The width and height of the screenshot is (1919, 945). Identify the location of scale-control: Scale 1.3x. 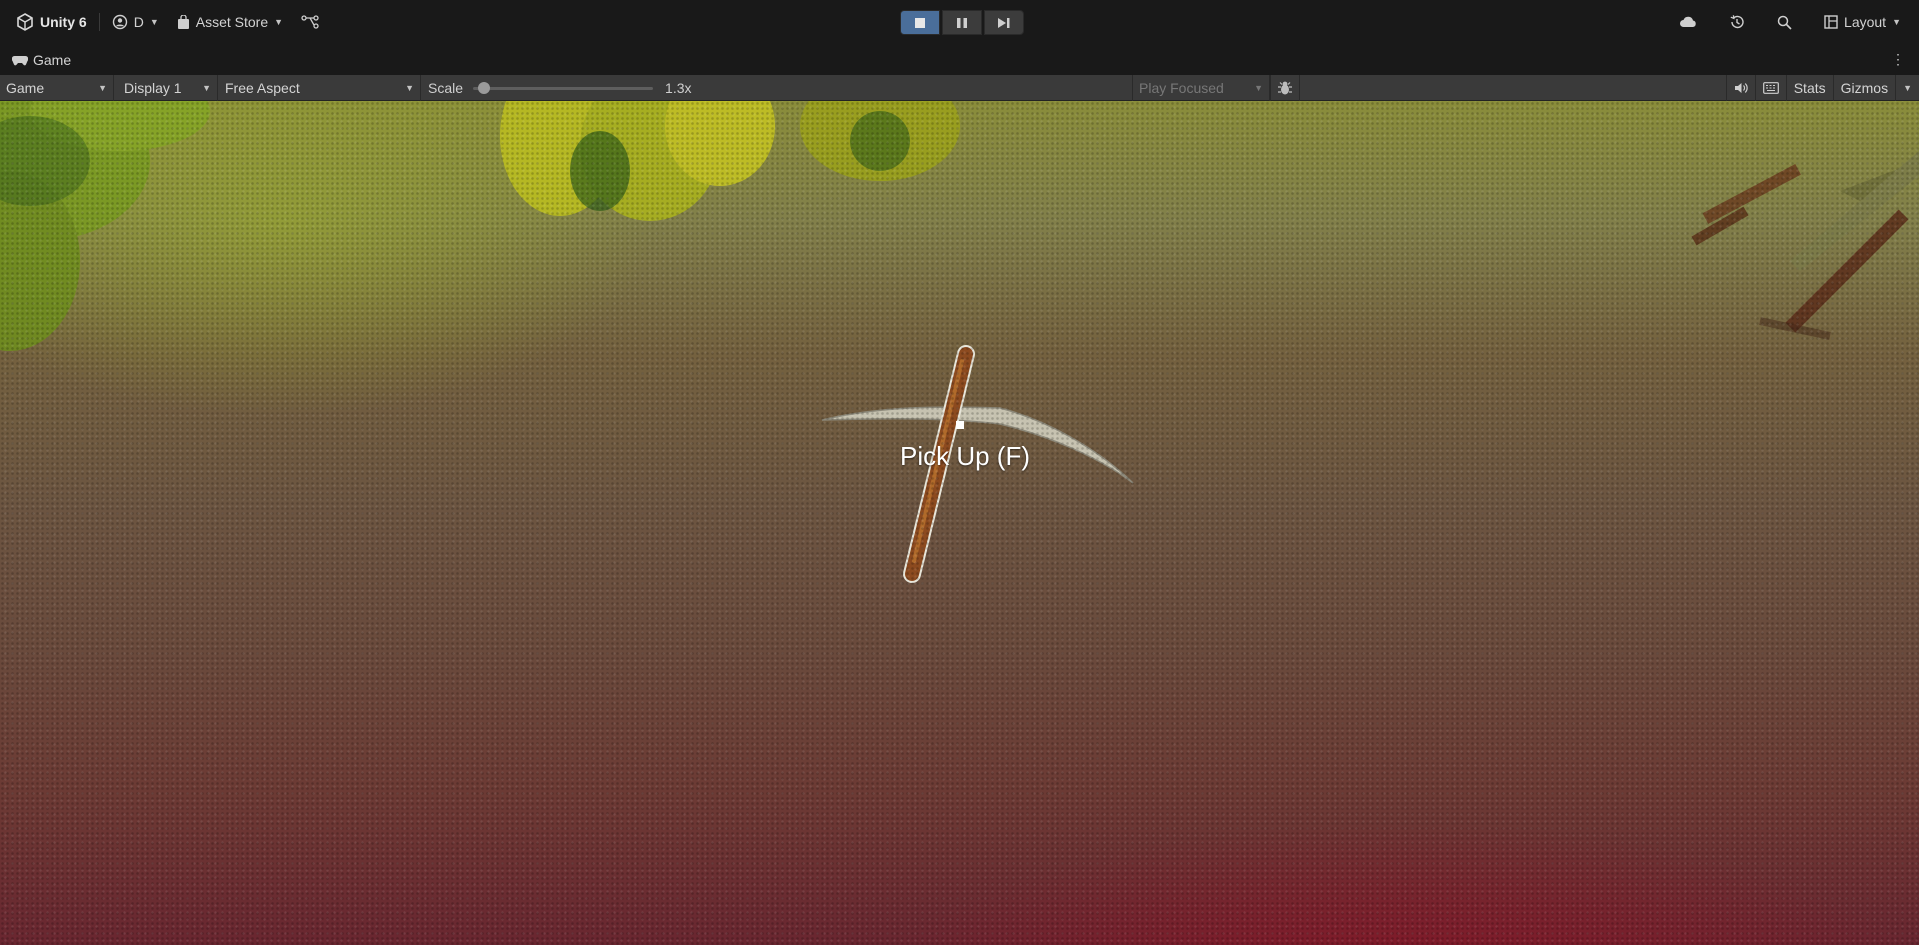
(560, 88).